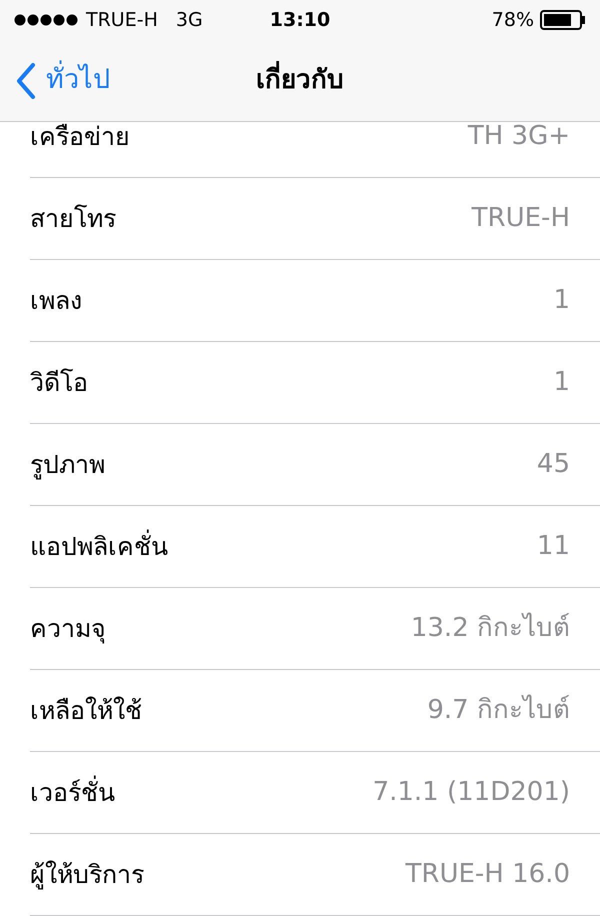 This screenshot has height=916, width=600. I want to click on row-label: เครือข่าย, so click(80, 137).